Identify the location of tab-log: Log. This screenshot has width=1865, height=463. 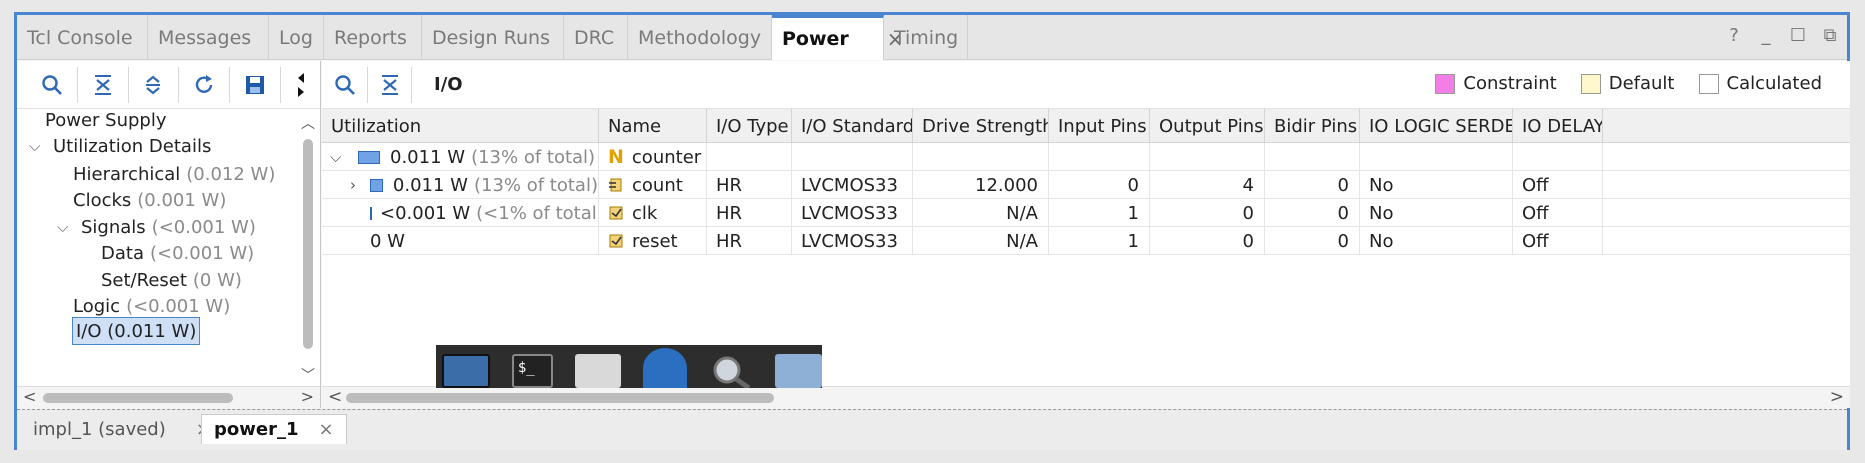
(296, 37).